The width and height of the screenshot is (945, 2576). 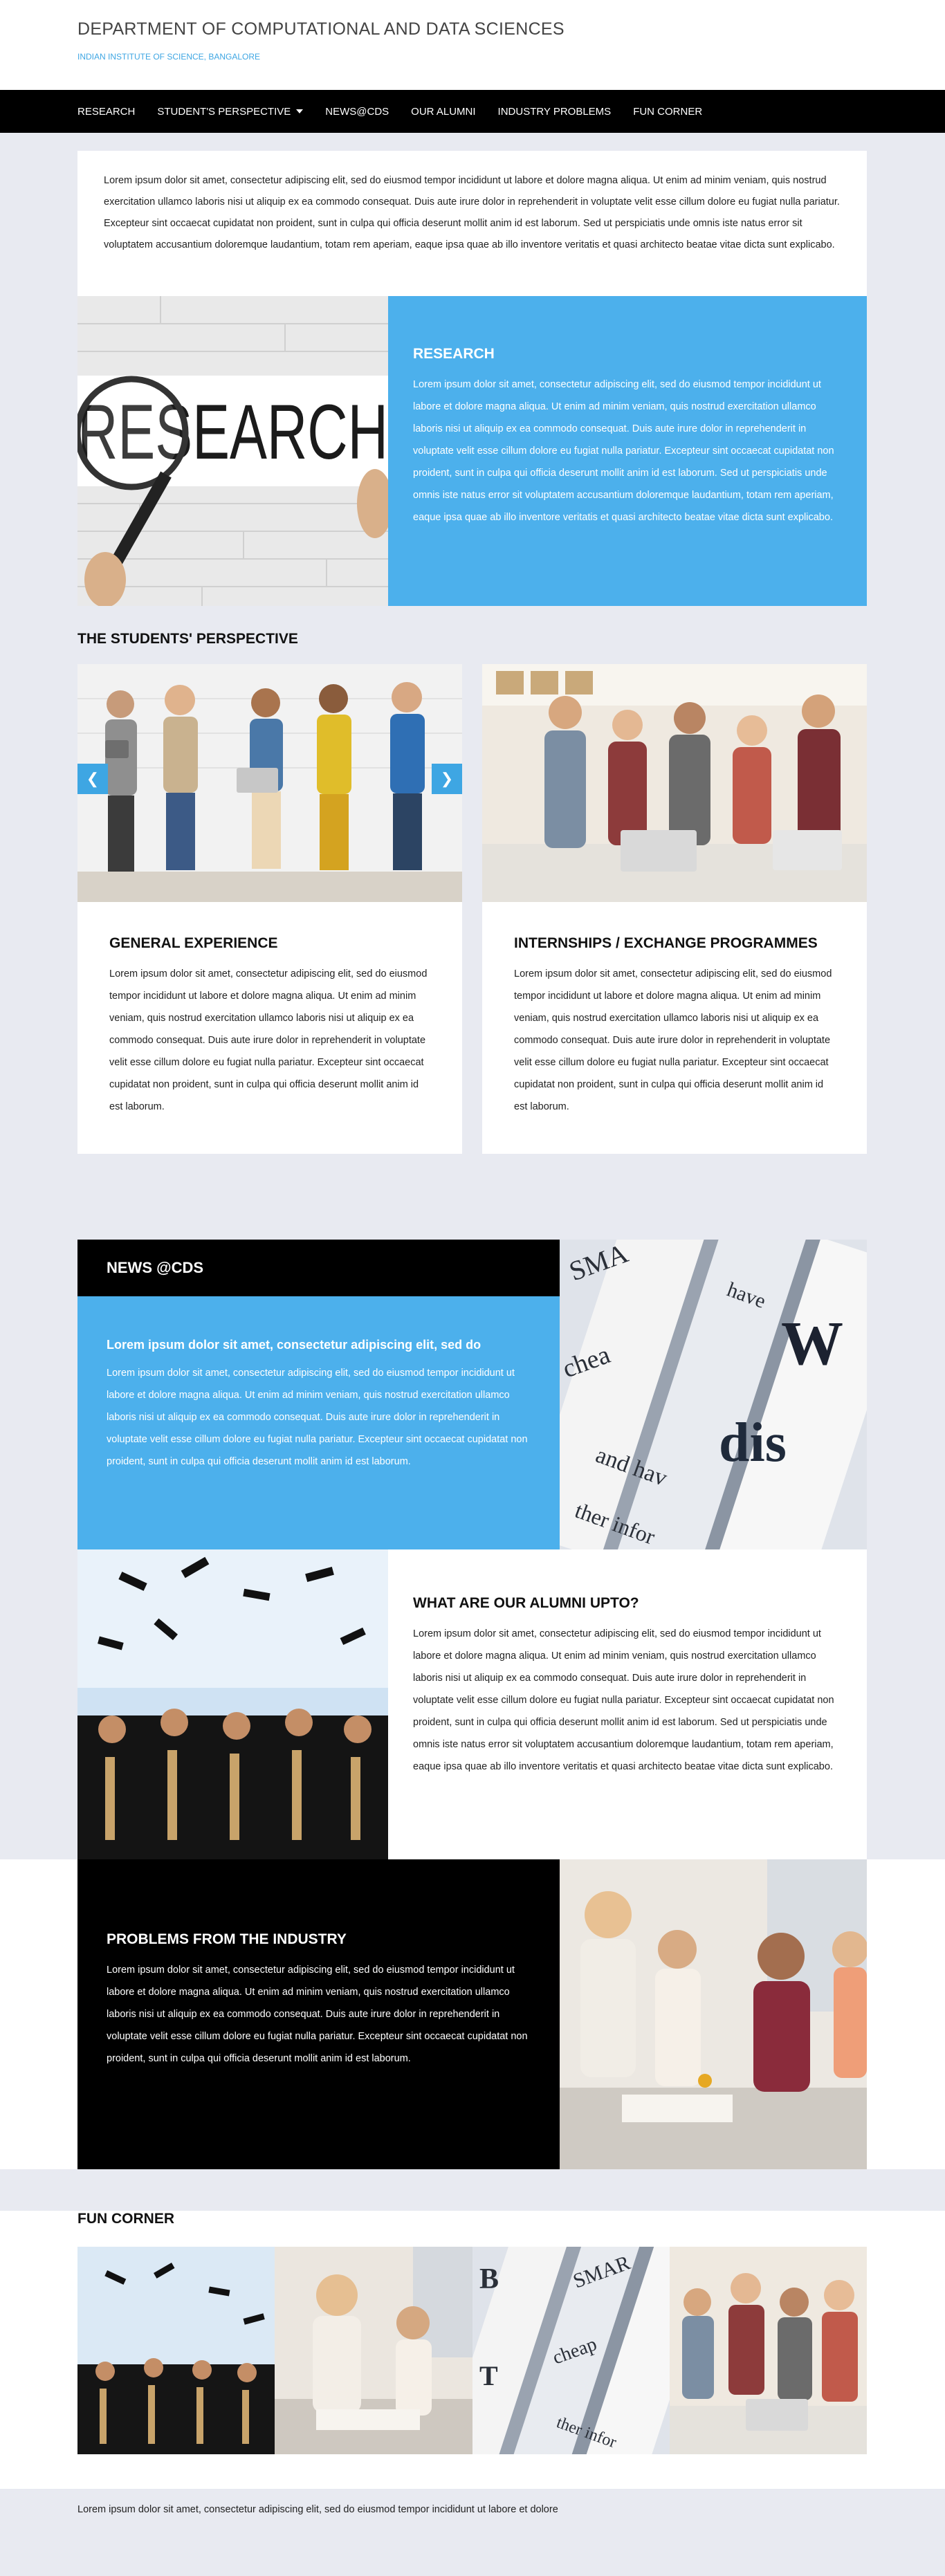 What do you see at coordinates (271, 943) in the screenshot?
I see `card-title: GENERAL EXPERIENCE` at bounding box center [271, 943].